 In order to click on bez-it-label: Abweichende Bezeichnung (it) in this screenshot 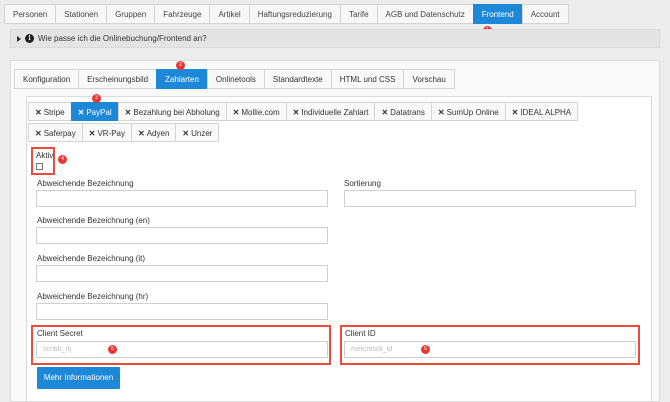, I will do `click(91, 258)`.